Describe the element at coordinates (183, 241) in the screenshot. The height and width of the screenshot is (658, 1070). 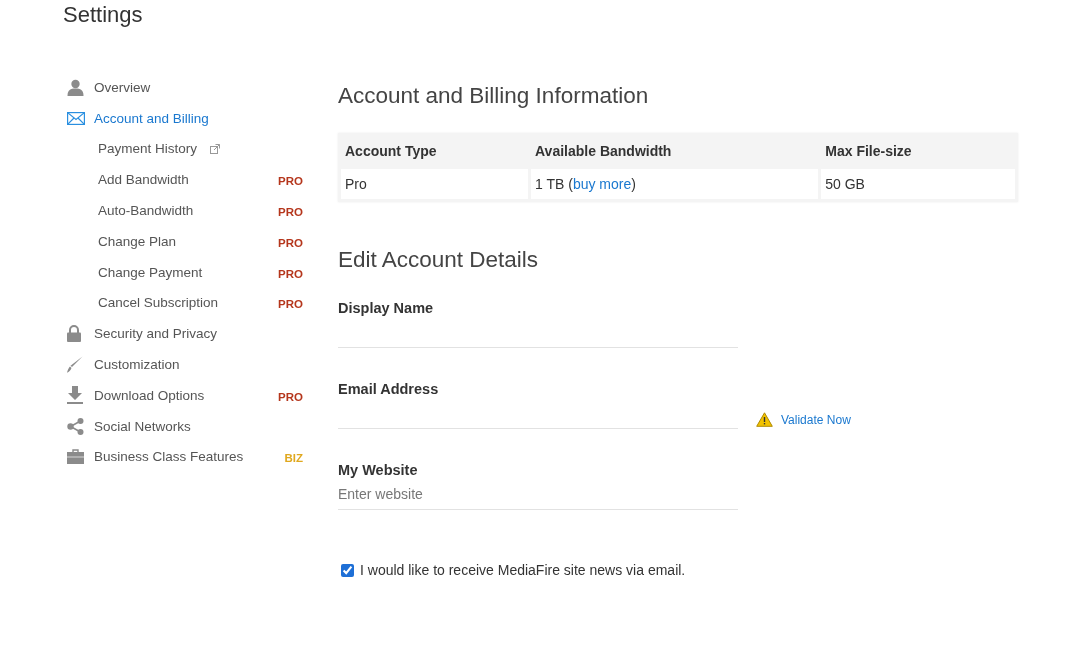
I see `sidebar-subitem: Change Plan PRO` at that location.